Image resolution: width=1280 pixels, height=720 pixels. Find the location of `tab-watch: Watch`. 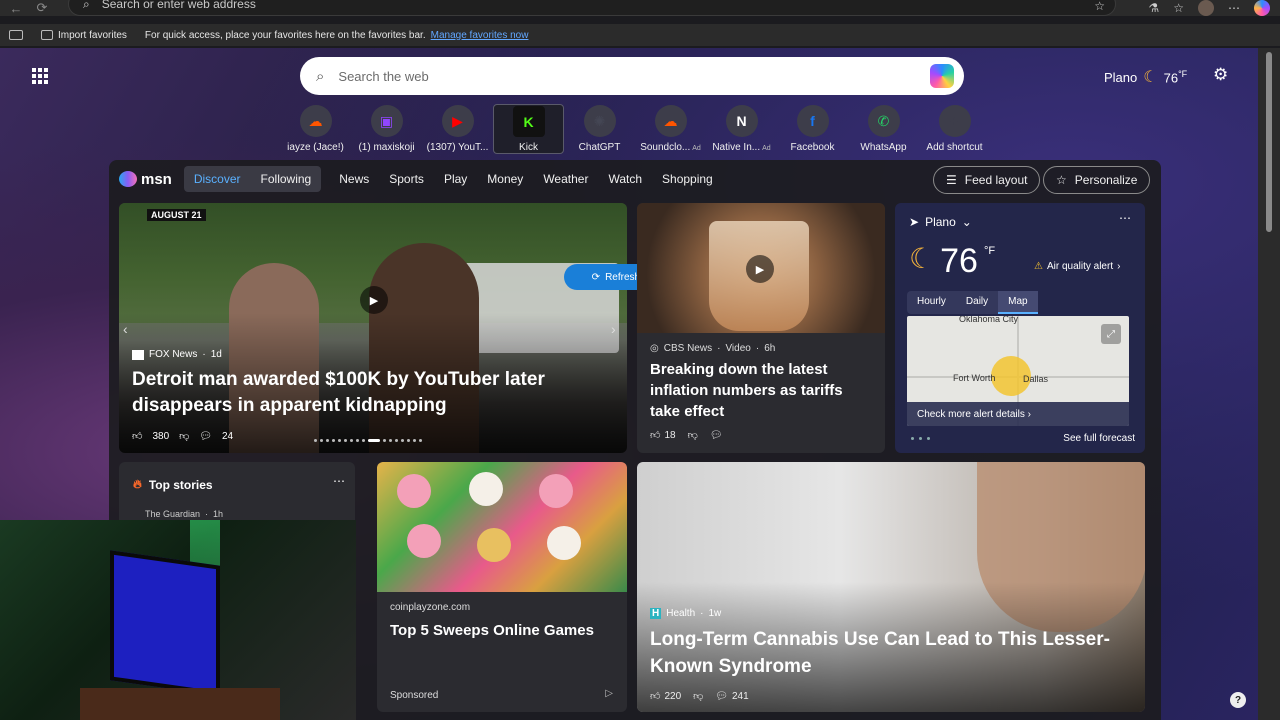

tab-watch: Watch is located at coordinates (625, 179).